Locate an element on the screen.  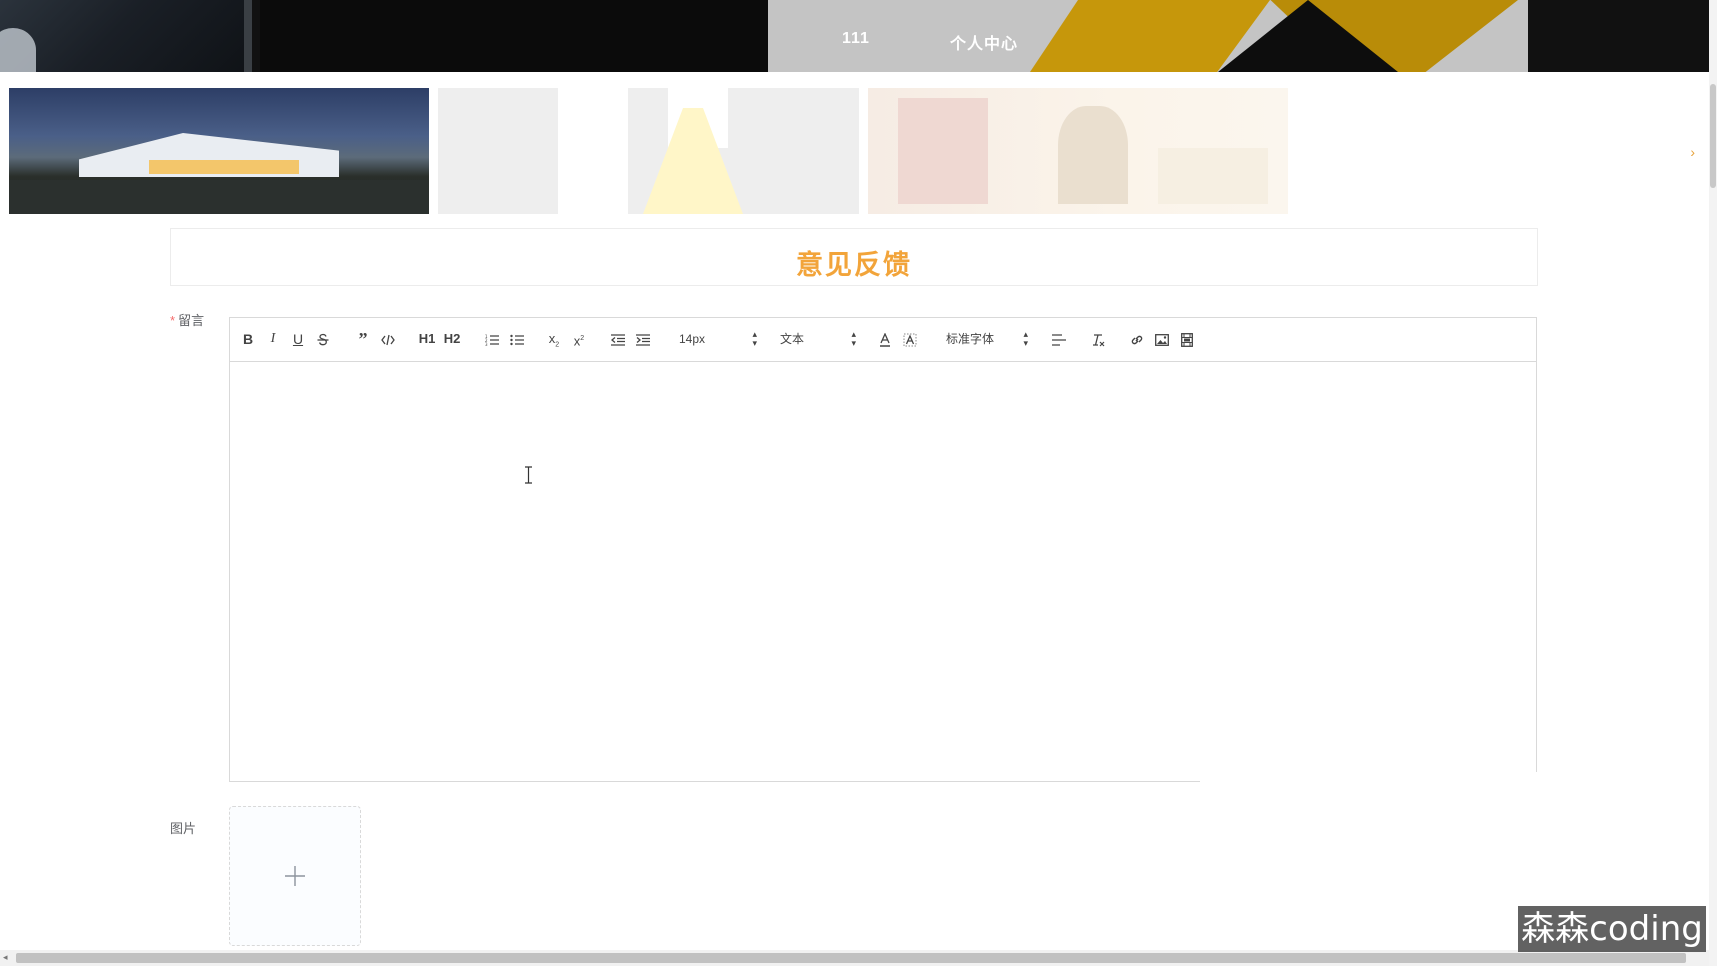
video-icon is located at coordinates (1187, 340).